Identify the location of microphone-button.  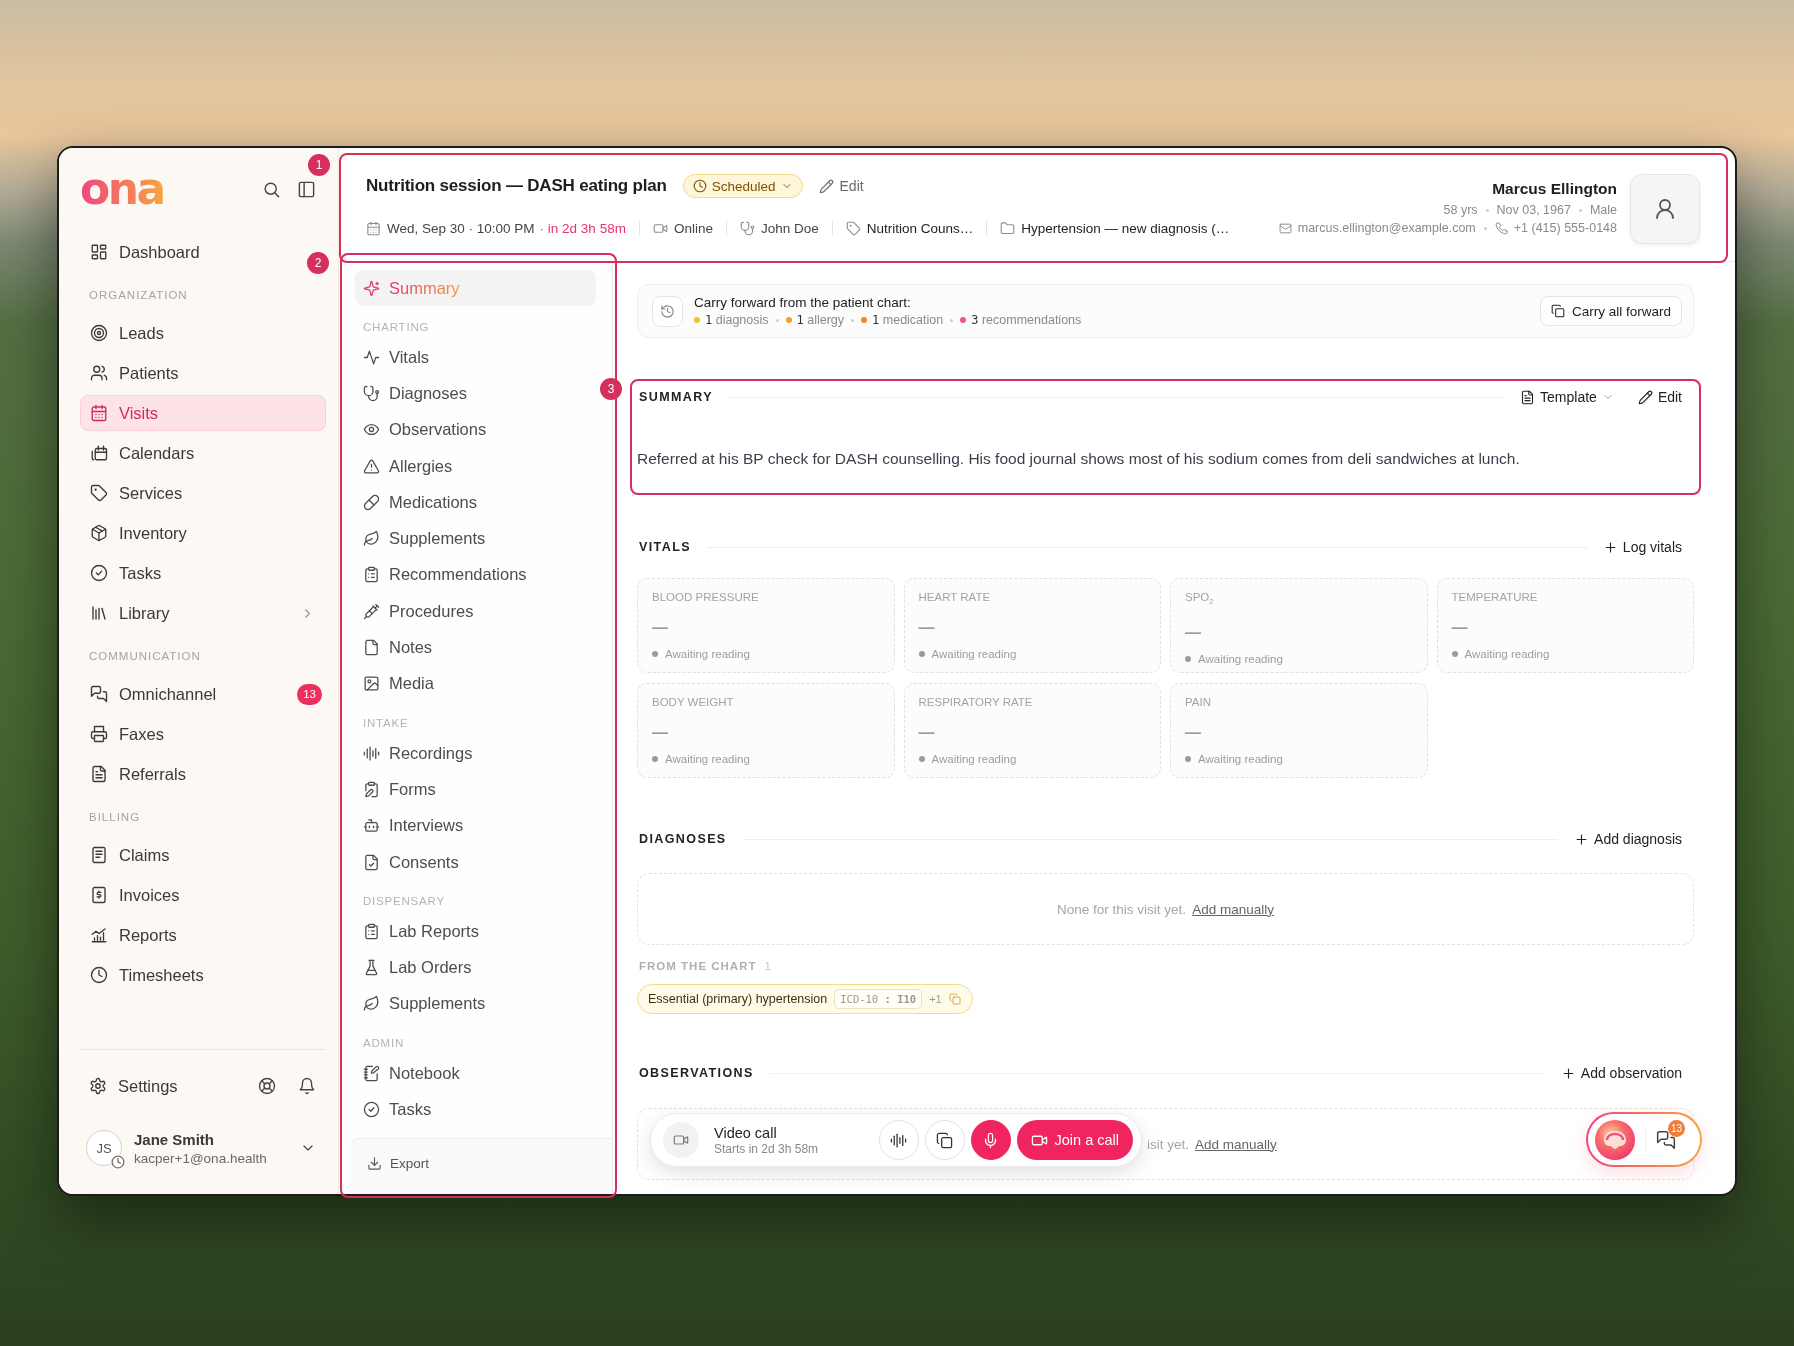
(990, 1140).